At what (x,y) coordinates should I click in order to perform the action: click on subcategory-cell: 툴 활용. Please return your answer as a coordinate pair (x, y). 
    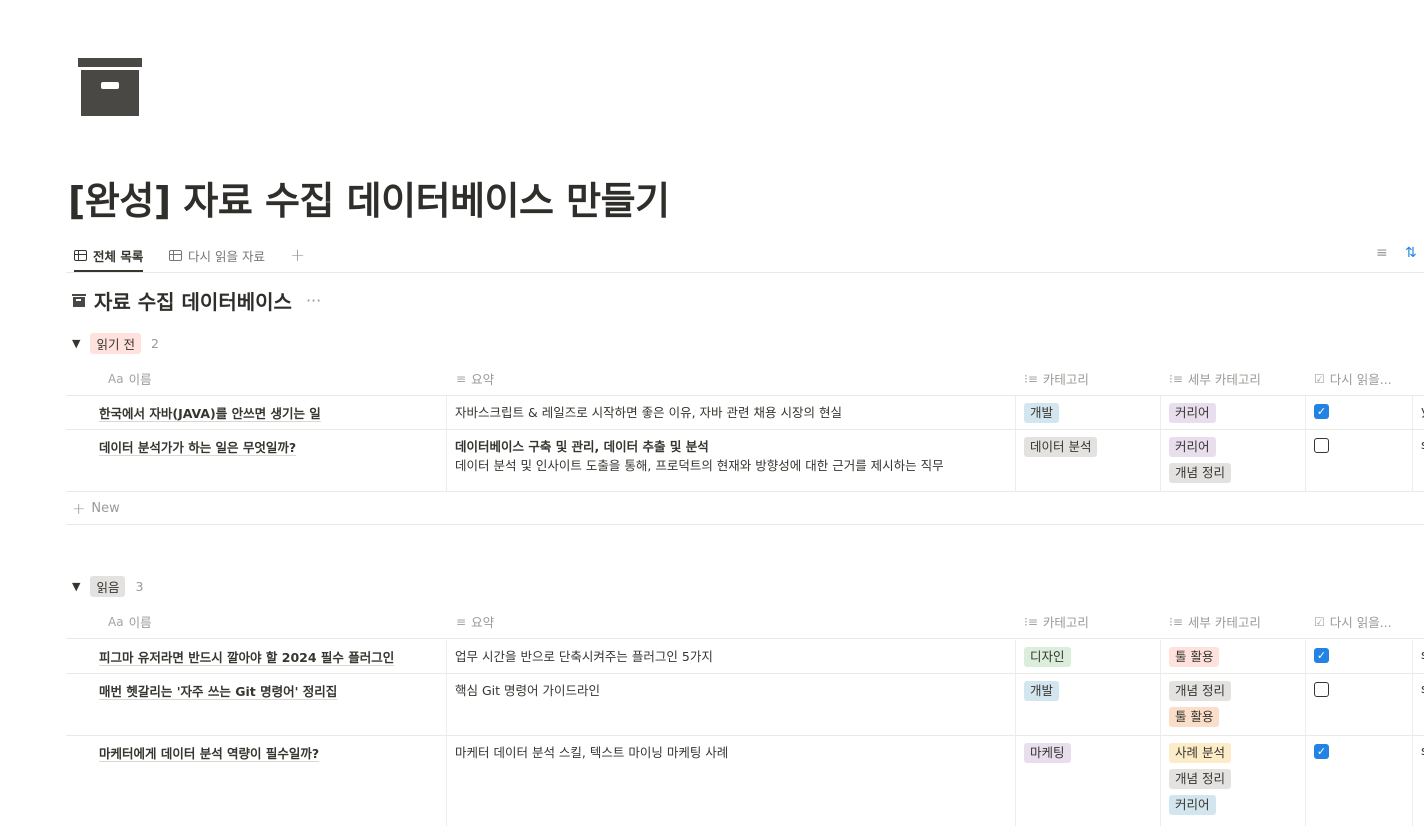
    Looking at the image, I should click on (1232, 656).